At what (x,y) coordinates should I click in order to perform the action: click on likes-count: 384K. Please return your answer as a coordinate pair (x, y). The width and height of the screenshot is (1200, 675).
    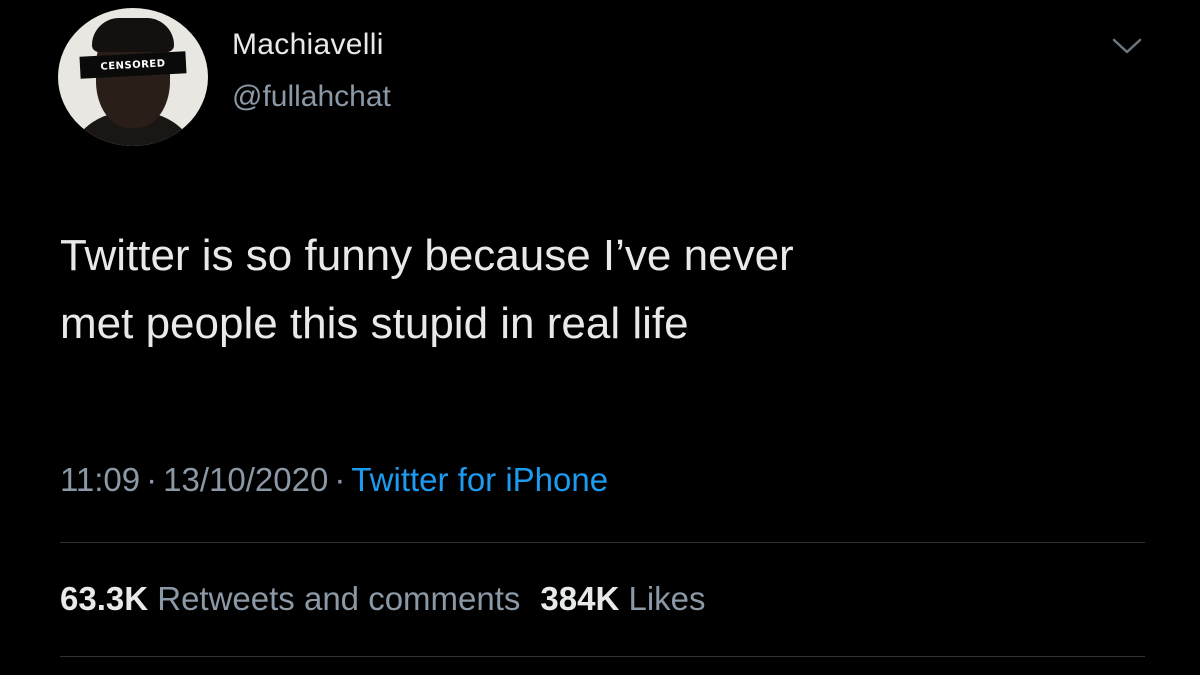
    Looking at the image, I should click on (580, 598).